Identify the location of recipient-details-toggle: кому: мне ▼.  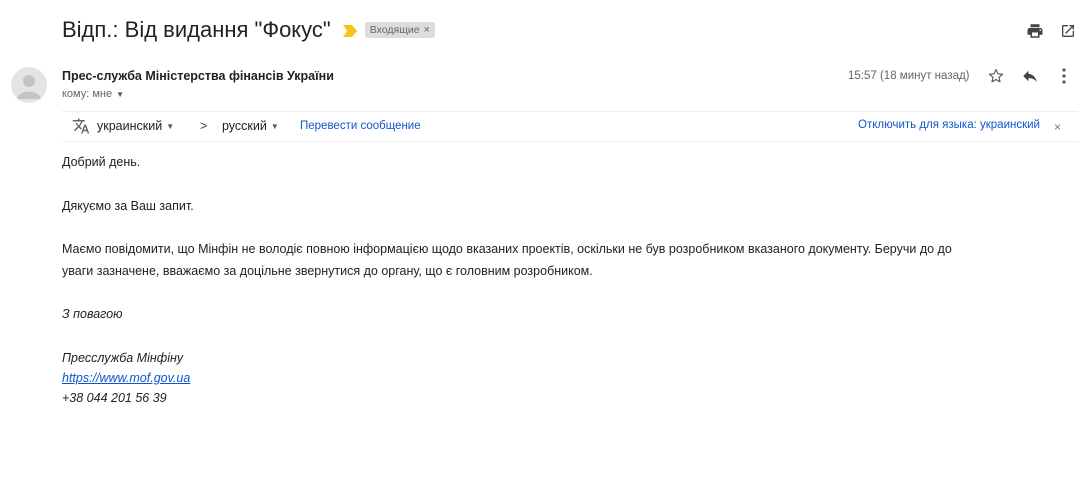
(93, 94).